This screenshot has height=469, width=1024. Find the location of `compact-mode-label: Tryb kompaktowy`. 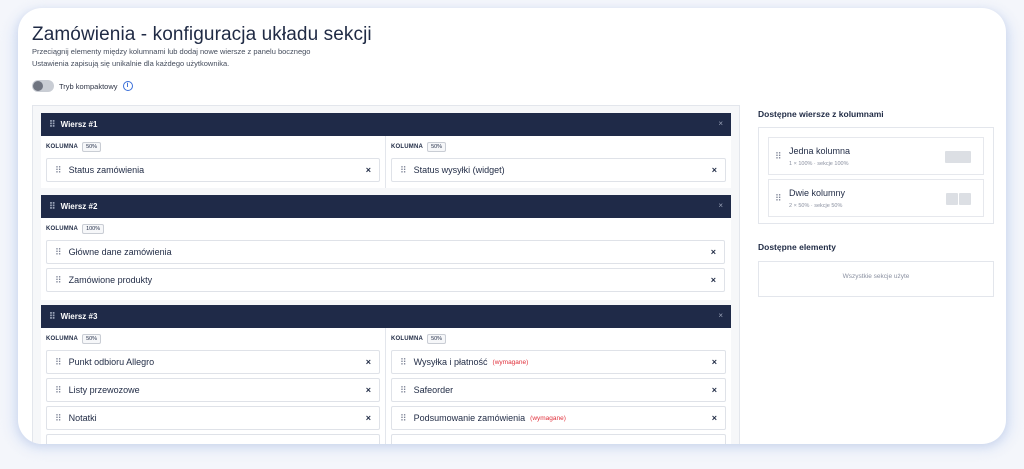

compact-mode-label: Tryb kompaktowy is located at coordinates (88, 86).